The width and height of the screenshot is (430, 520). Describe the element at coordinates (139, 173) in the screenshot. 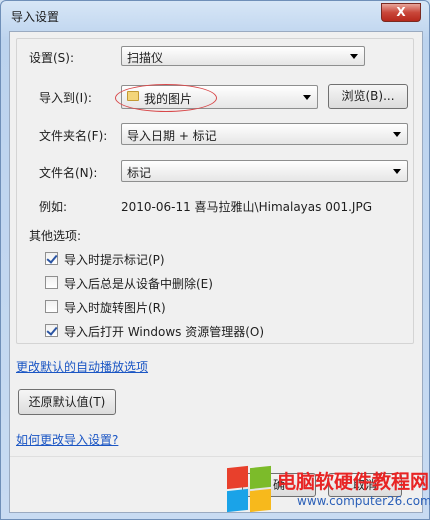

I see `file-name-dropdown-value: 标记` at that location.